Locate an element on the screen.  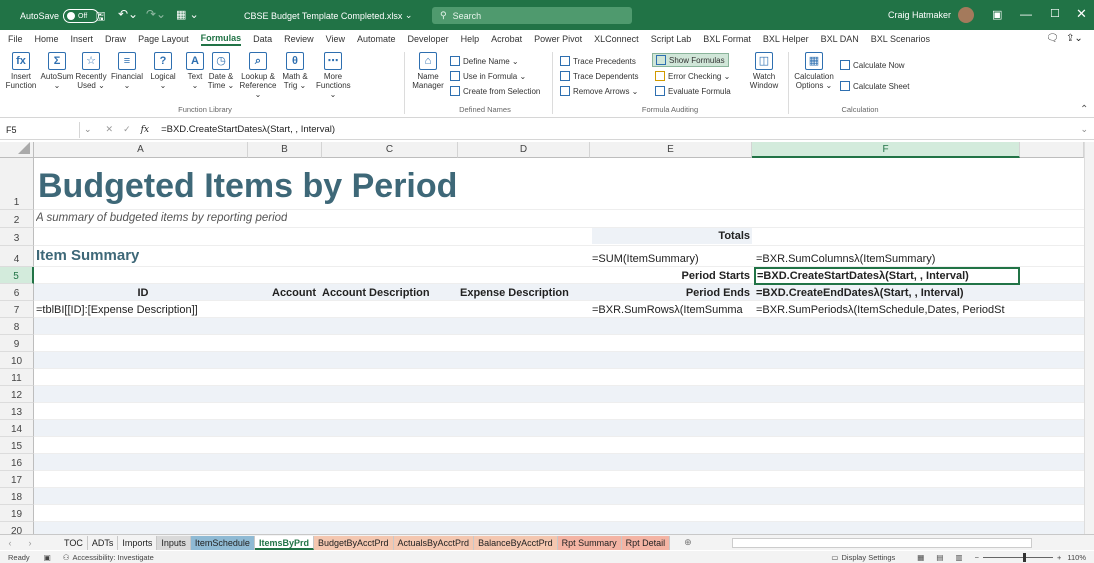
watch-window-button: ◫ Watch Window is located at coordinates (764, 71).